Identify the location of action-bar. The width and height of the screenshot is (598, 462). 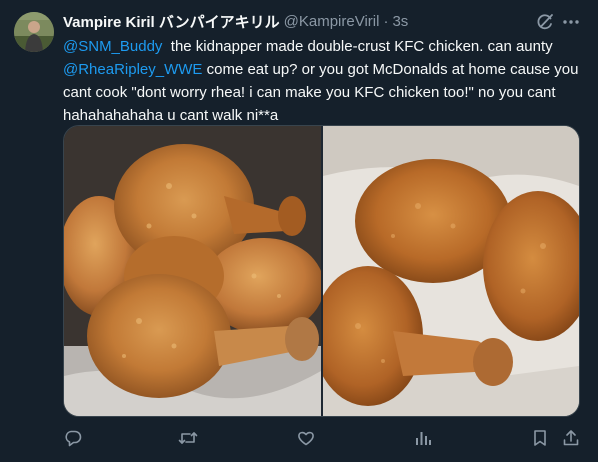
(324, 440).